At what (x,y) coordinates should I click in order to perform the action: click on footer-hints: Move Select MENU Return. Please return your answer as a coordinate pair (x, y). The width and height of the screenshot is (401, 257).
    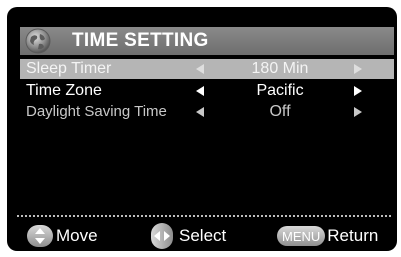
    Looking at the image, I should click on (202, 237).